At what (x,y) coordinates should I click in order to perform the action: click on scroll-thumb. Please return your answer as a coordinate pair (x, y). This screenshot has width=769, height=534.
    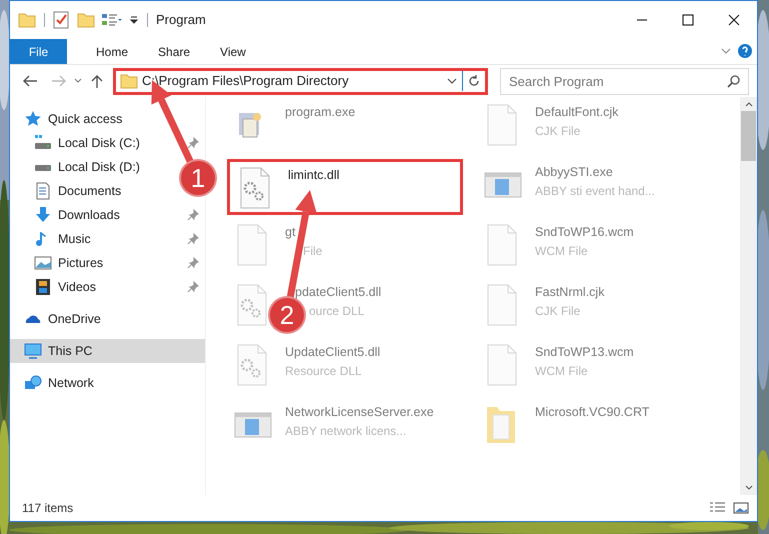
    Looking at the image, I should click on (748, 136).